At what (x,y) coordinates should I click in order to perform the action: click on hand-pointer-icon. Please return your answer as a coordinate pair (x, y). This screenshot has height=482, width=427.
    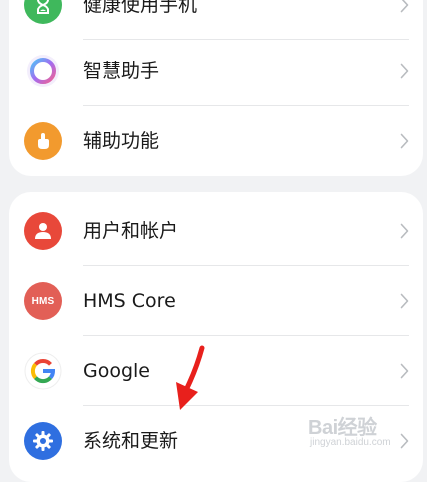
    Looking at the image, I should click on (43, 141).